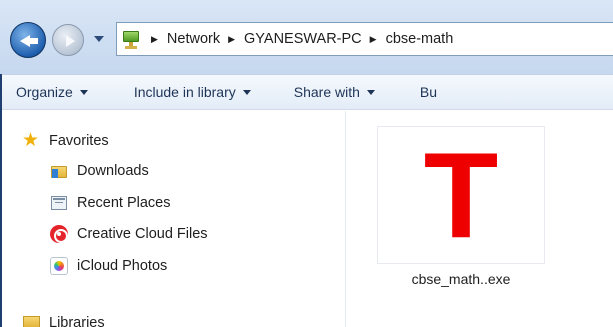  What do you see at coordinates (303, 39) in the screenshot?
I see `breadcrumb-computer: GYANESWAR-PC` at bounding box center [303, 39].